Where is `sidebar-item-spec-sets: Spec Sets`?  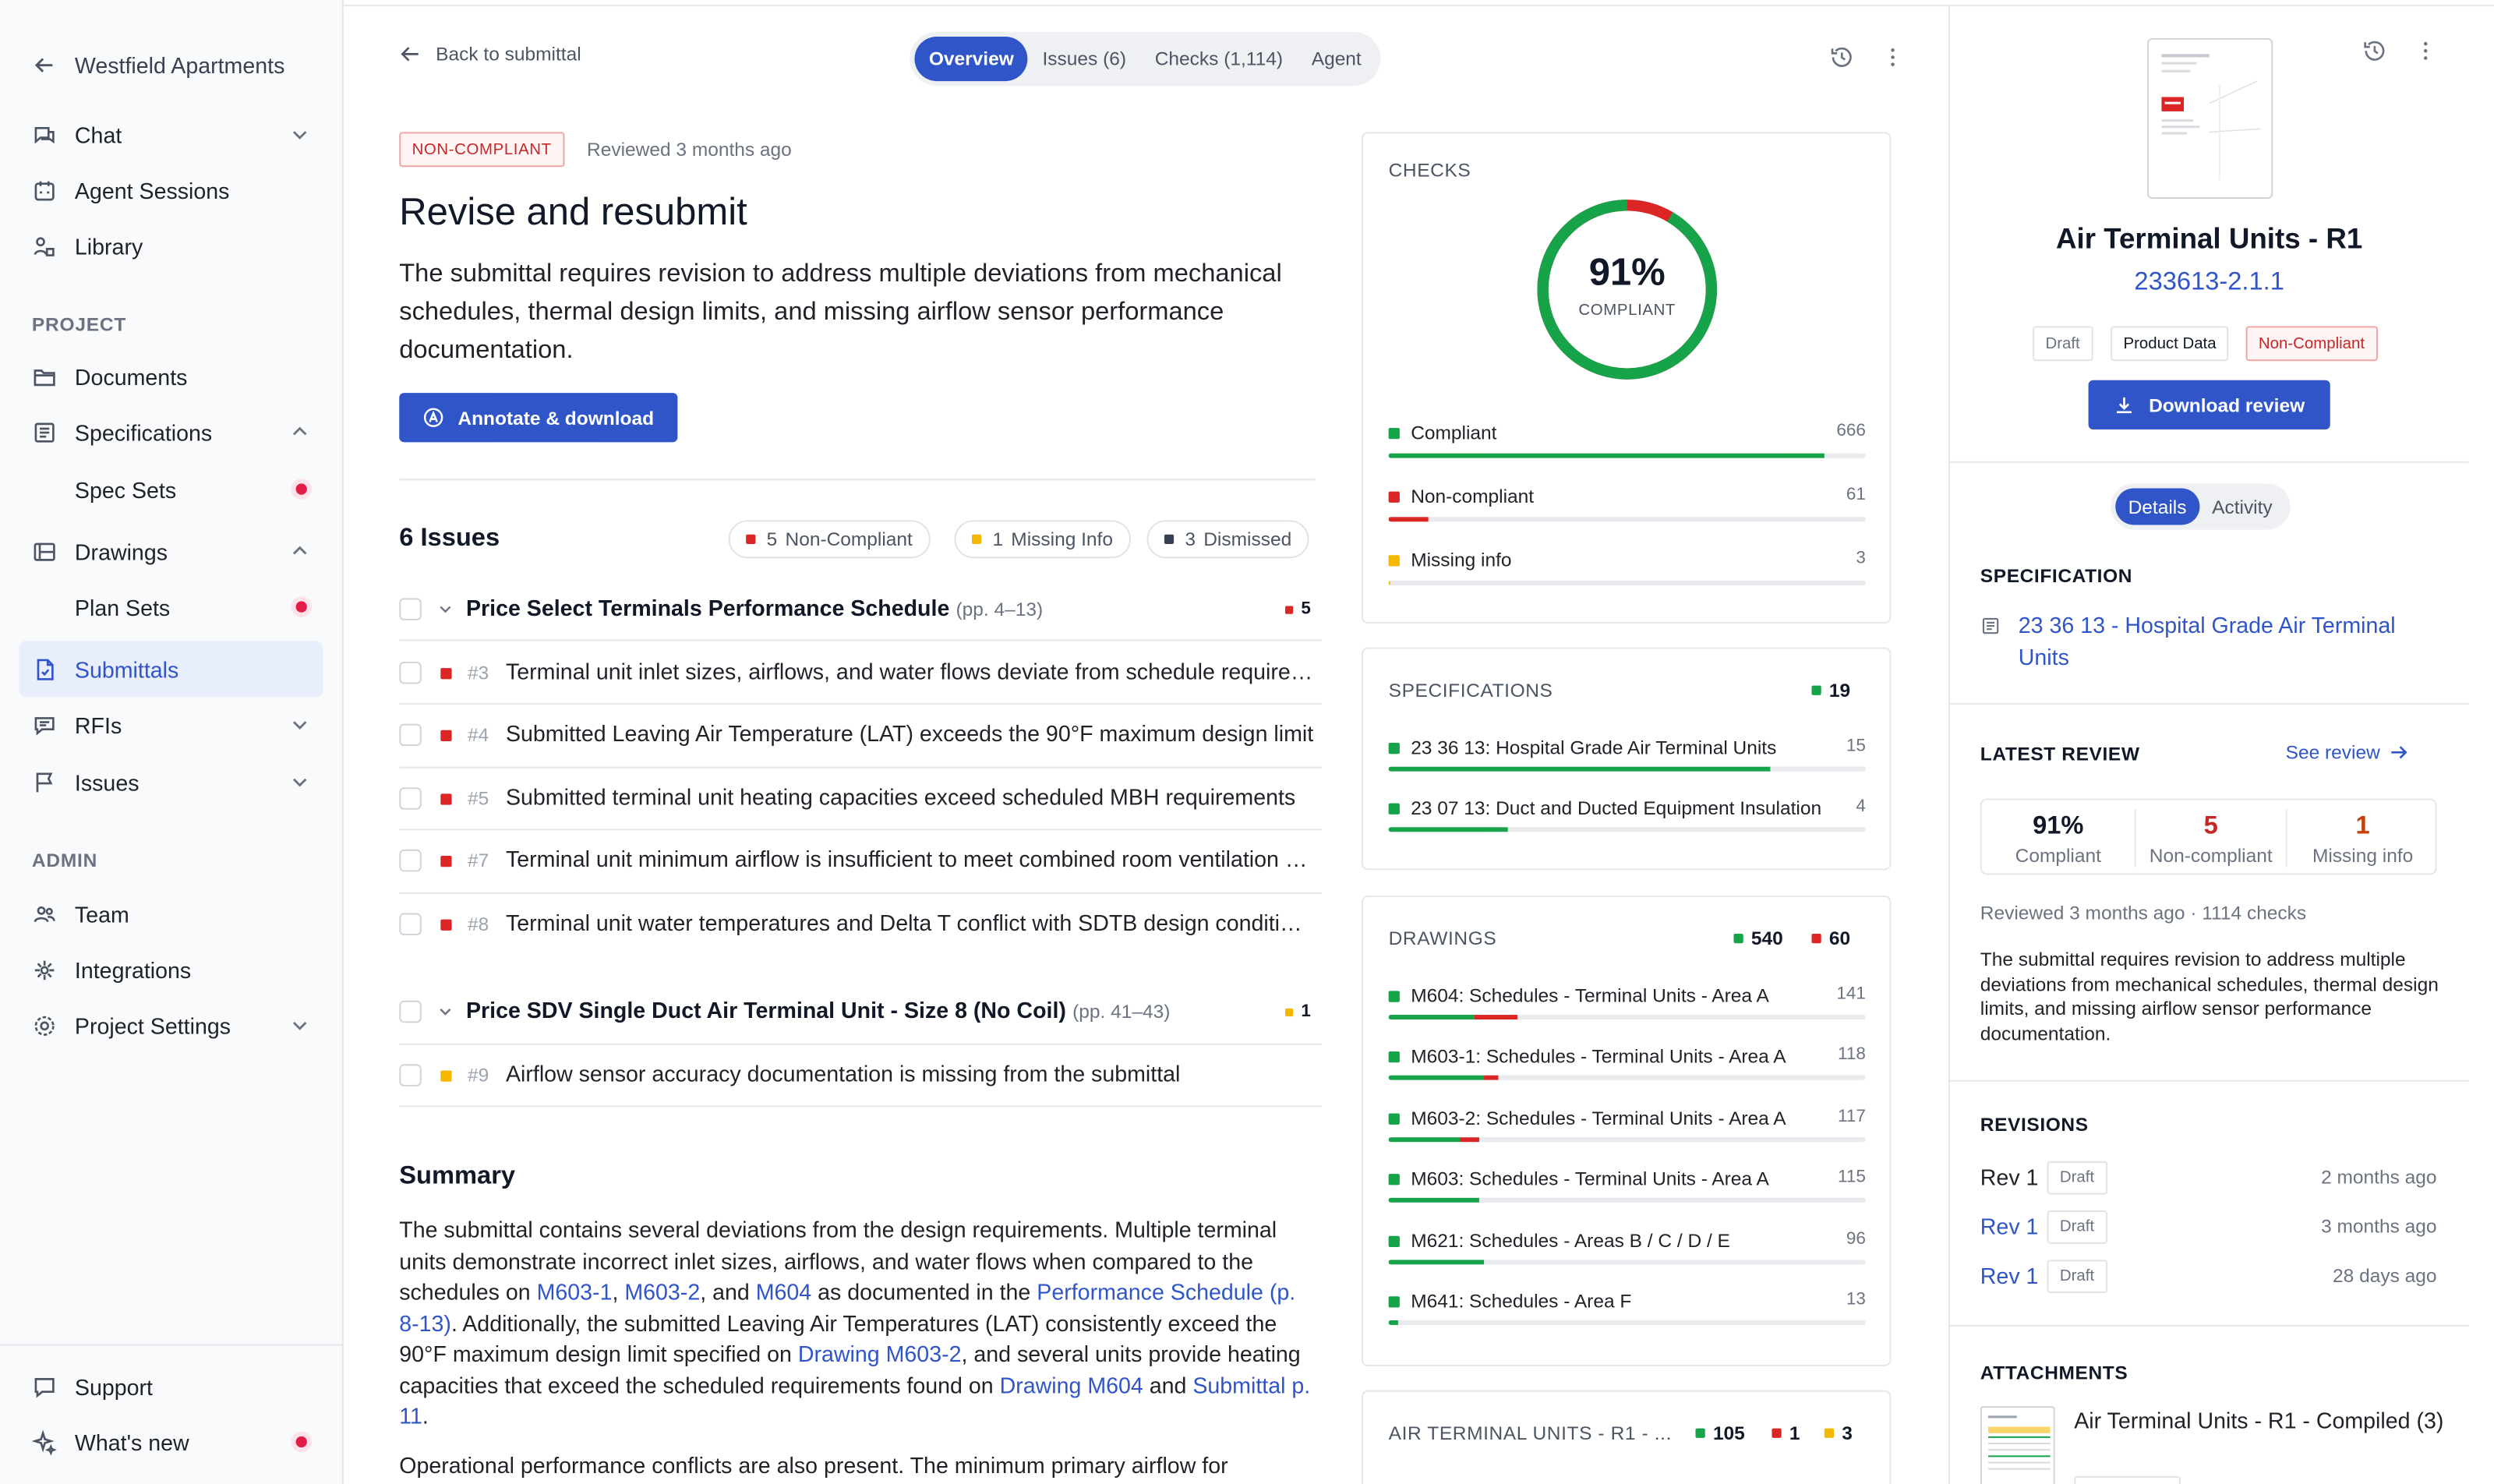 sidebar-item-spec-sets: Spec Sets is located at coordinates (171, 489).